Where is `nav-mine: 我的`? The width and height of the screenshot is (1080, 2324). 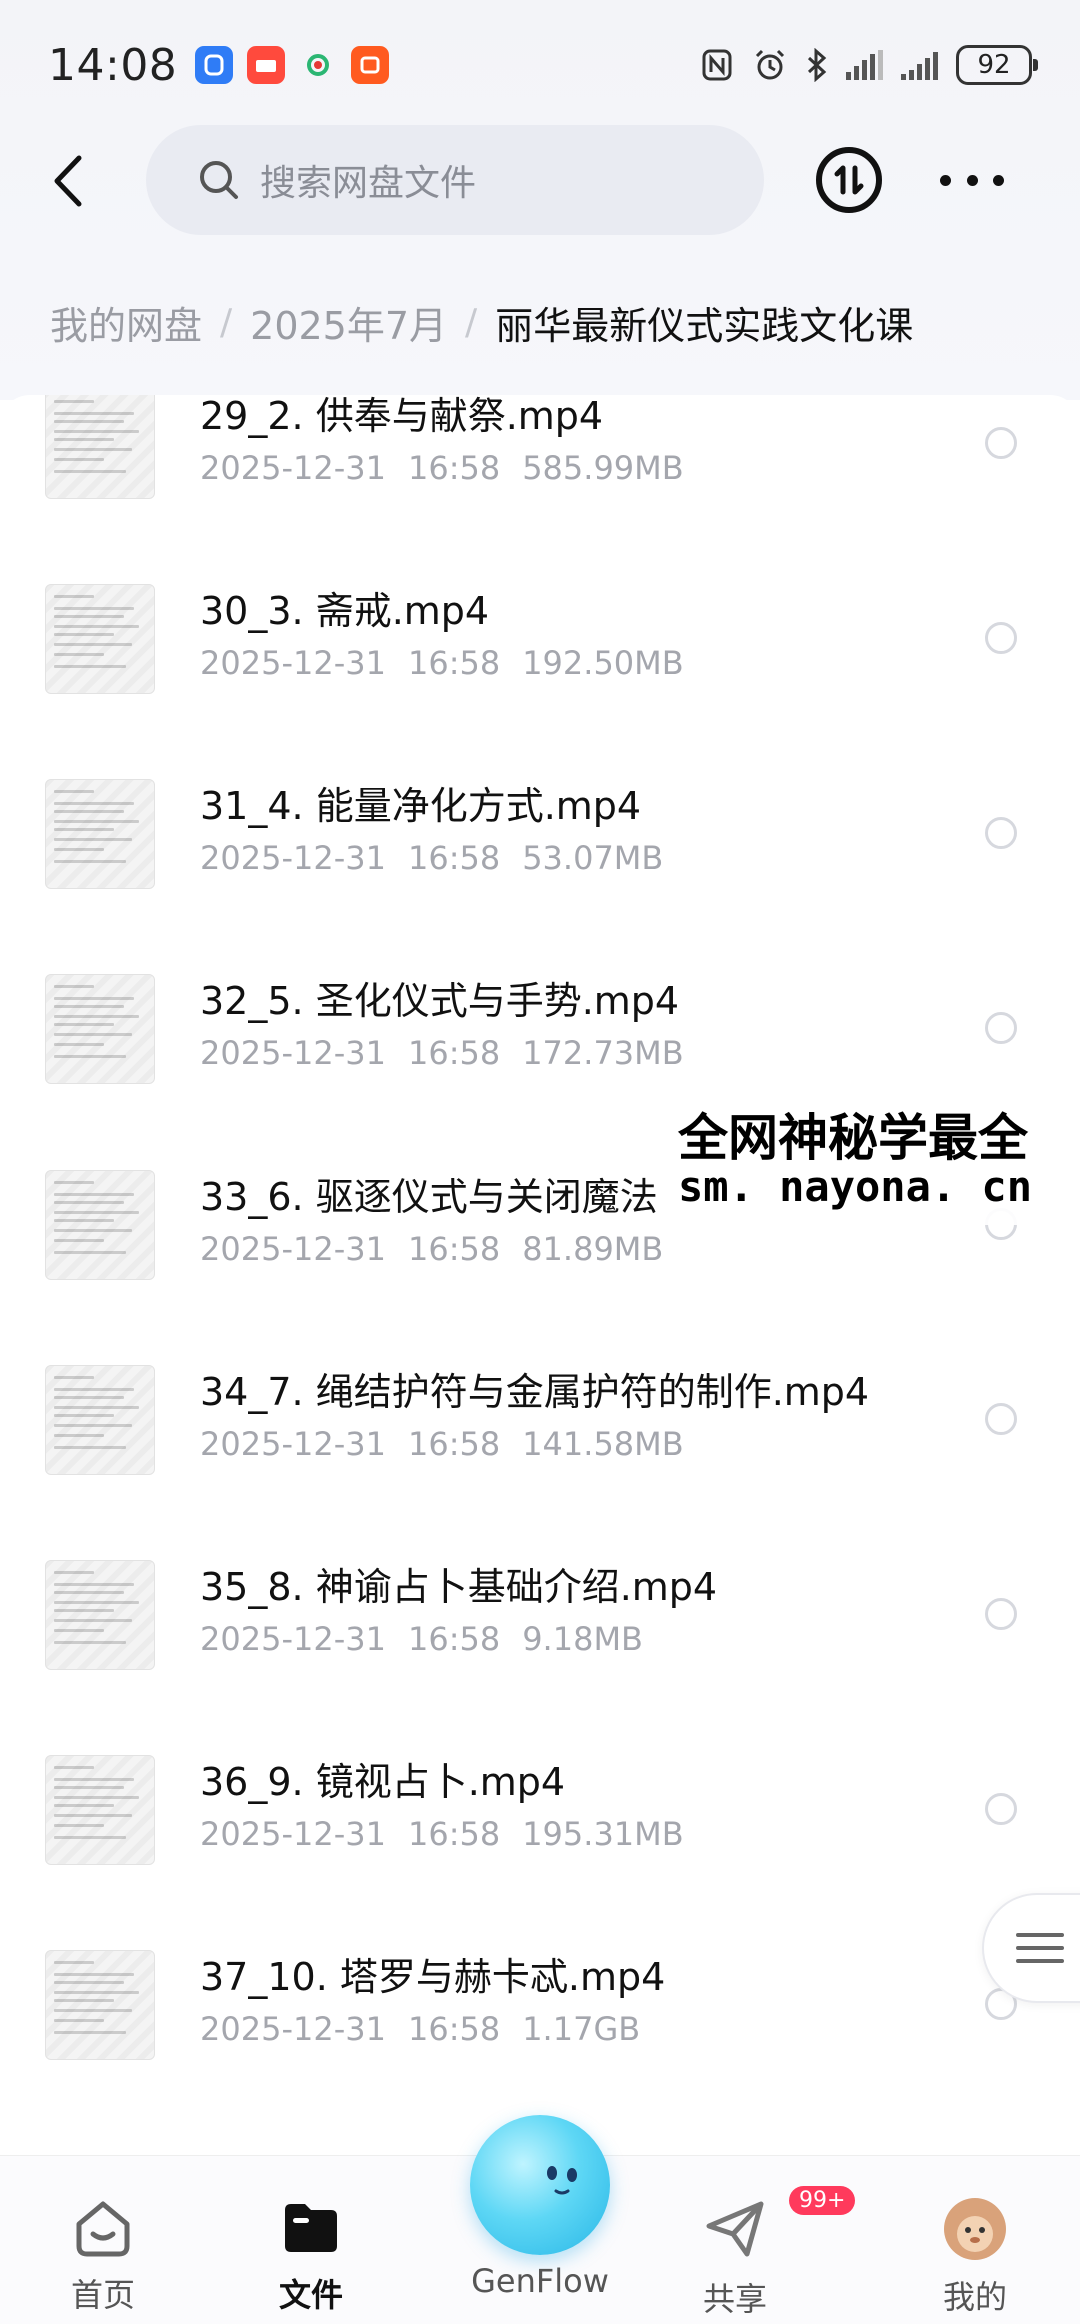
nav-mine: 我的 is located at coordinates (975, 2257).